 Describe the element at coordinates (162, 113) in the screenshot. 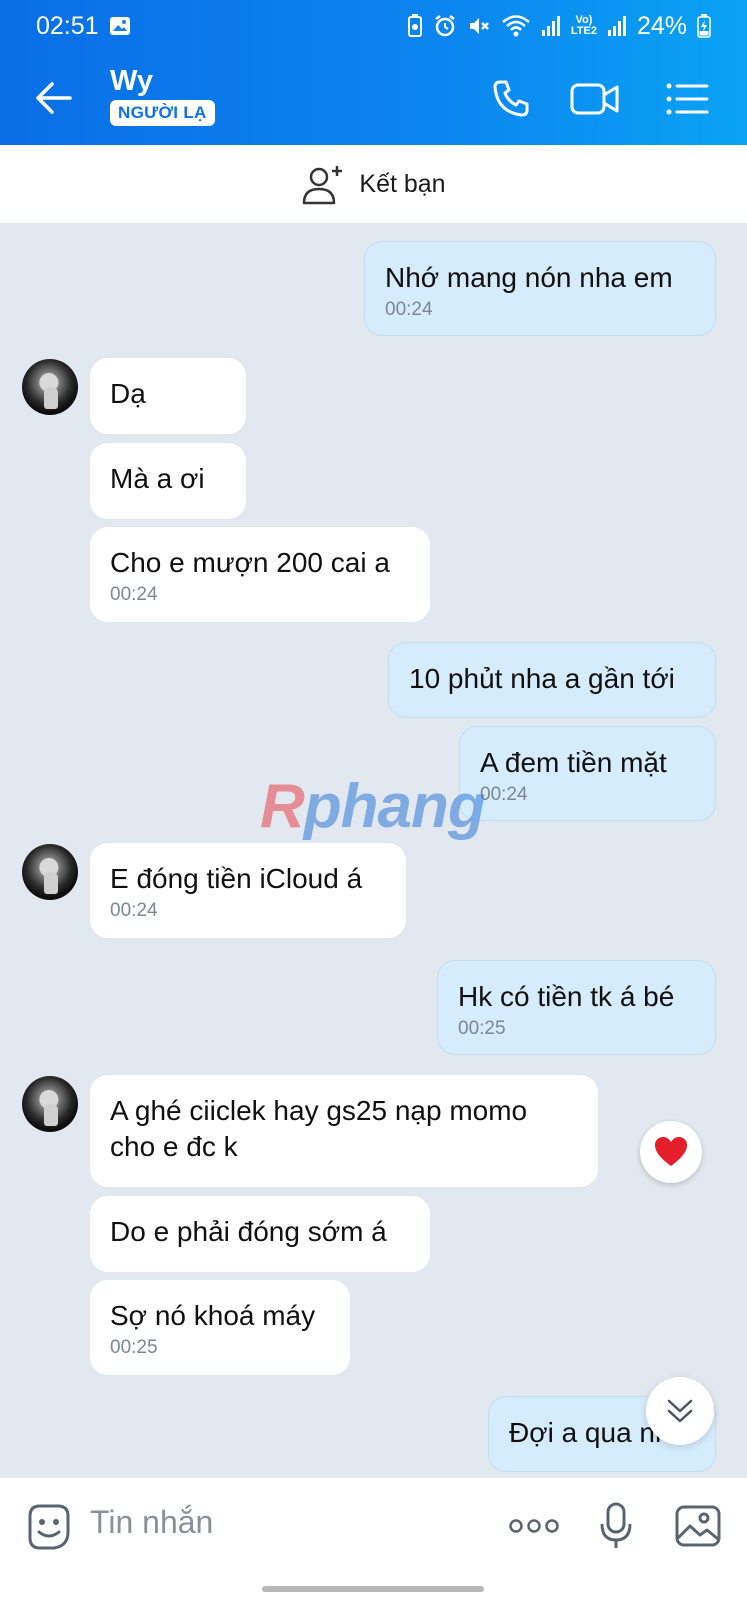

I see `stranger-badge: NGƯỜI LẠ` at that location.